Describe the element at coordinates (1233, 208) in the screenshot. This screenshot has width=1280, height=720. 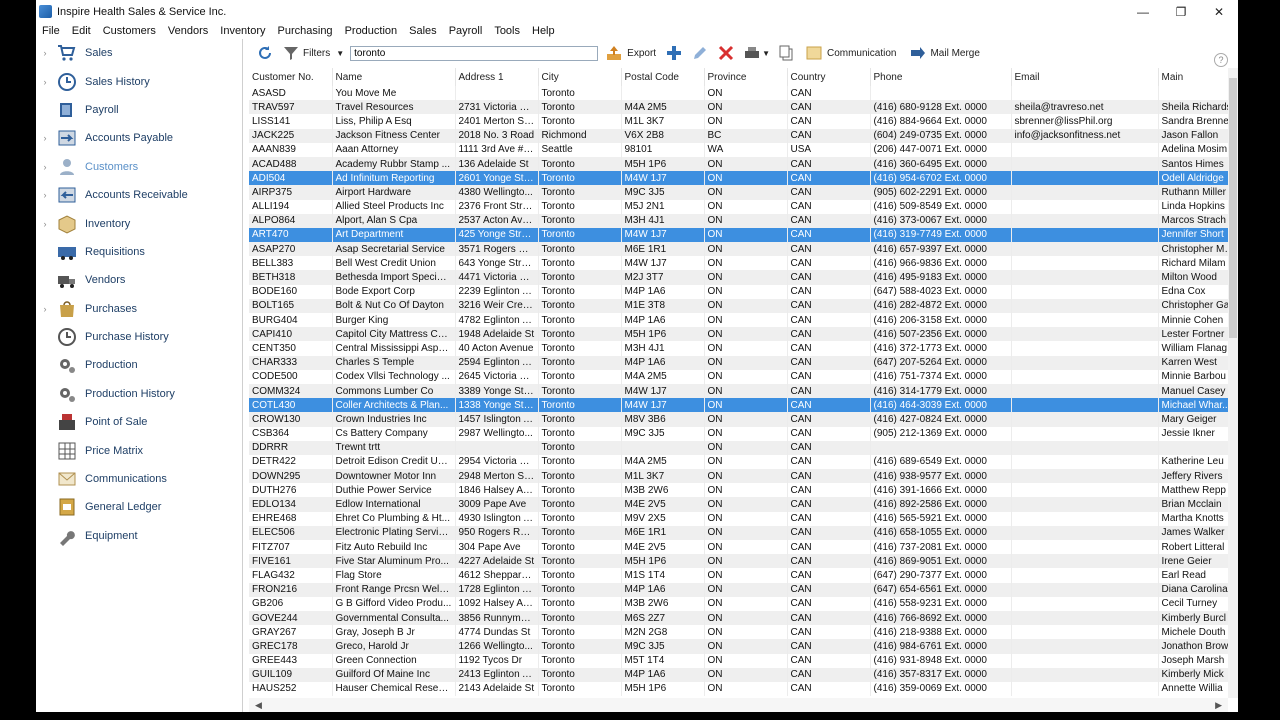
I see `vertical-scroll-thumb` at that location.